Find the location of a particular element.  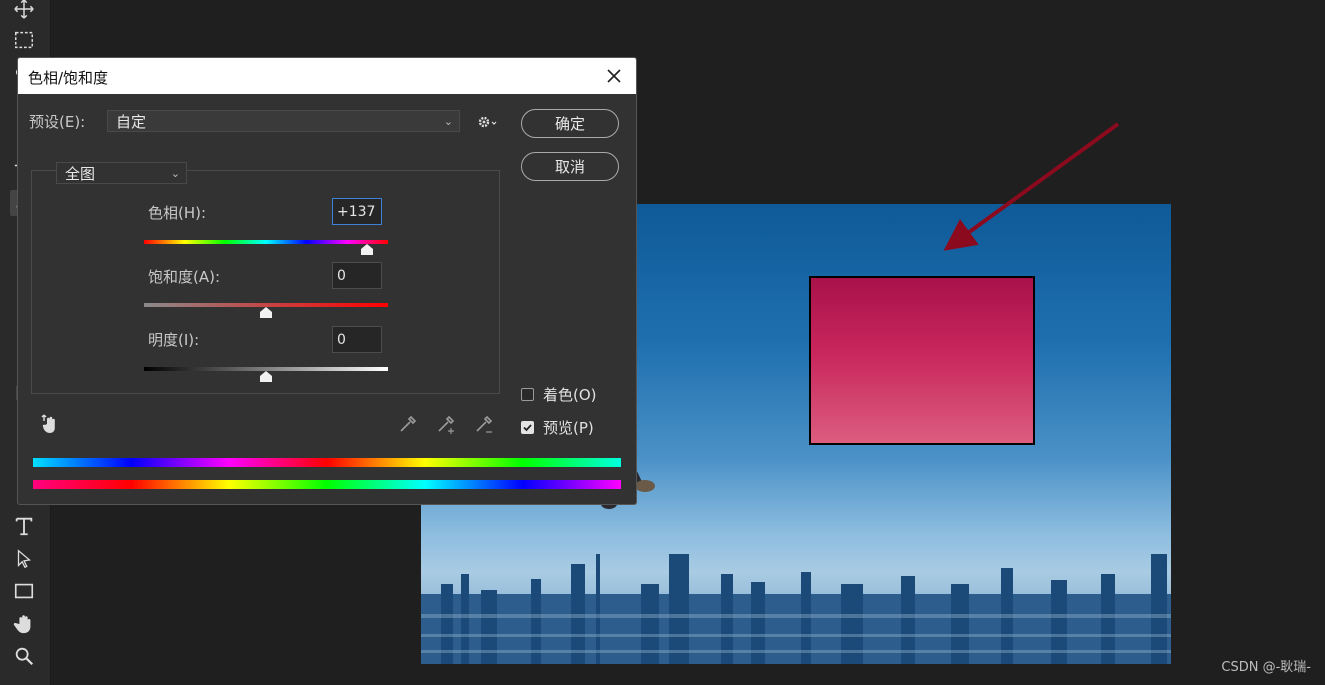

ok-button: 确定 is located at coordinates (570, 123).